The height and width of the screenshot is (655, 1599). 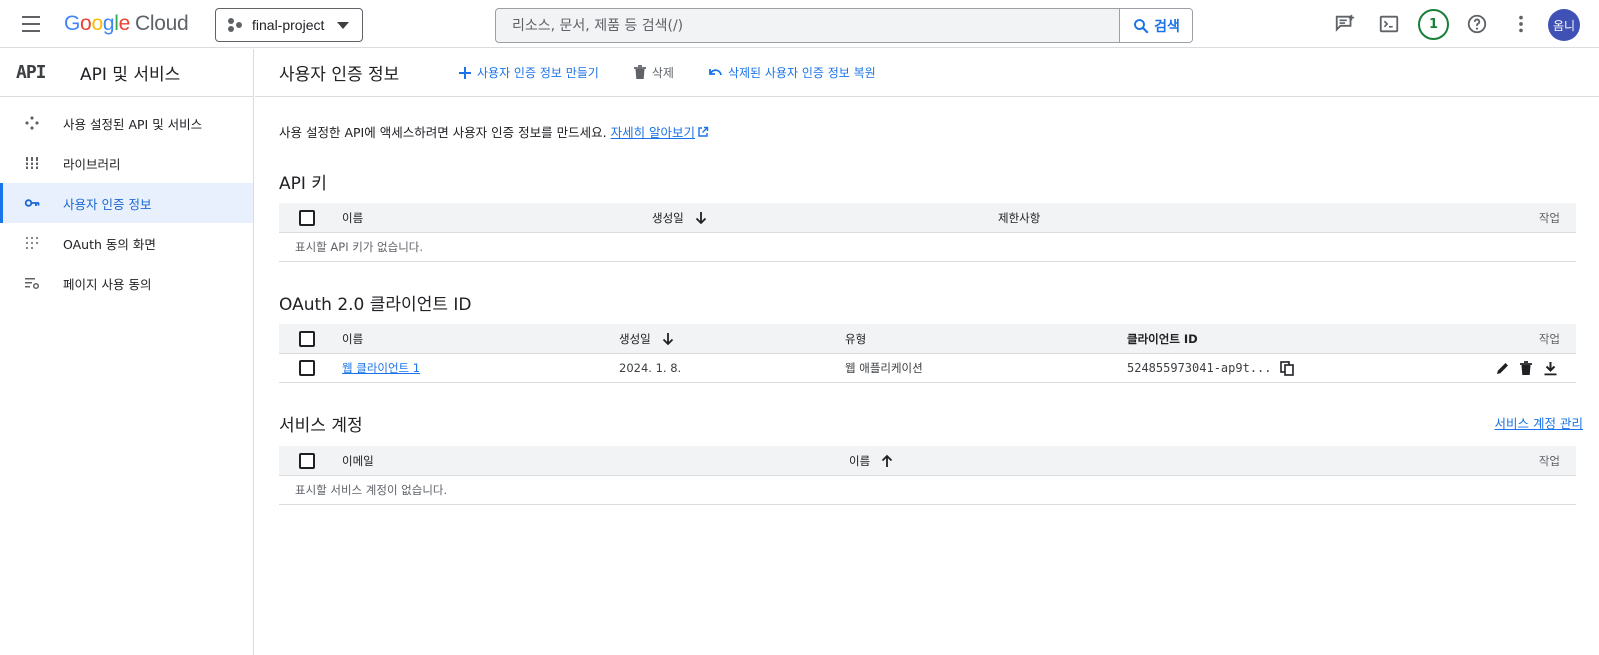 I want to click on search-input, so click(x=809, y=25).